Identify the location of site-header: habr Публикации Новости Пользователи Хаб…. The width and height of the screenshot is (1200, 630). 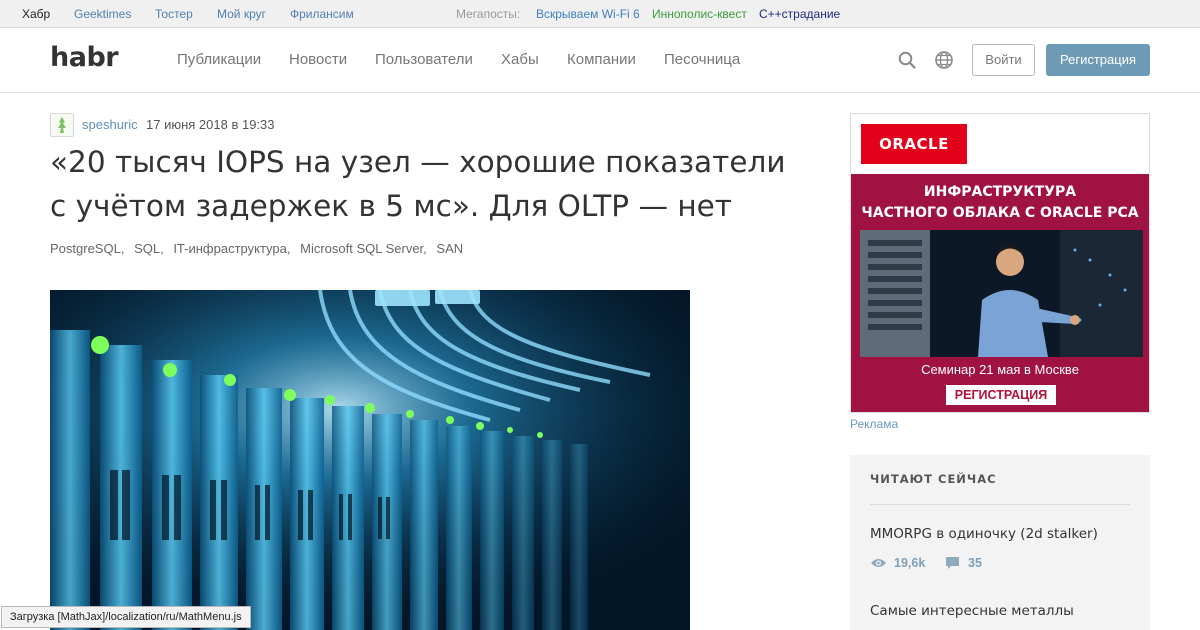
(600, 60).